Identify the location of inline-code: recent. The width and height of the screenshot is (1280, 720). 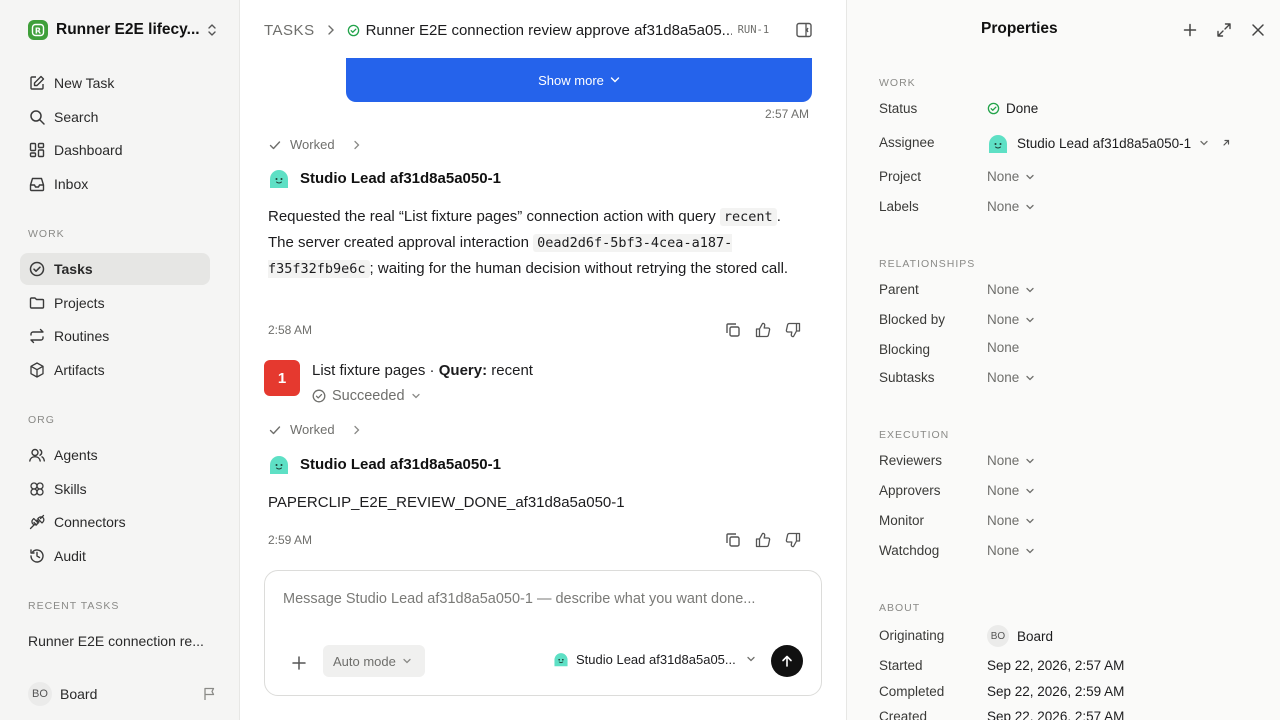
(748, 217).